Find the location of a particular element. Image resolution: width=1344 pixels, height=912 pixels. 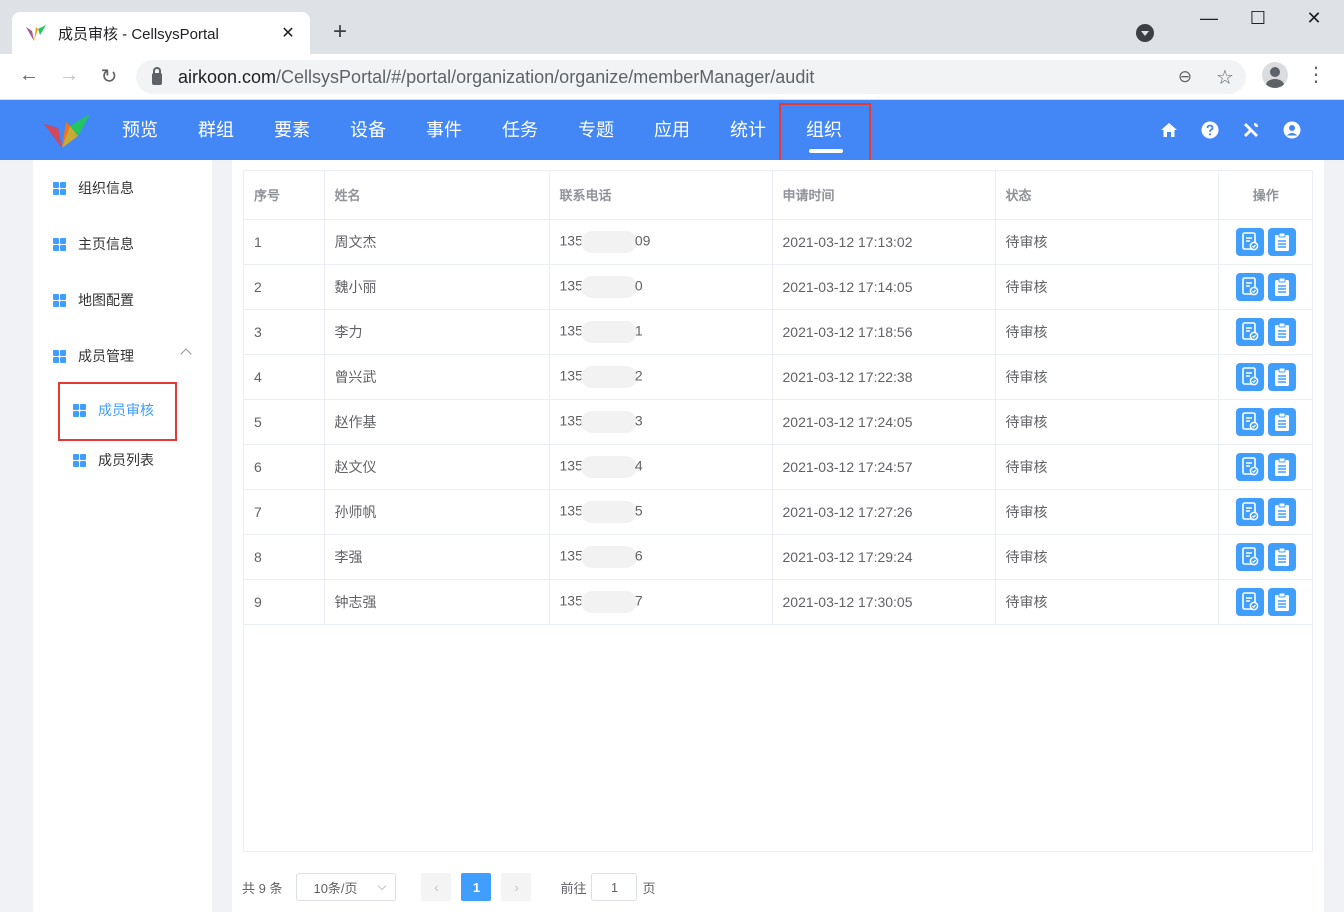

phone-suffix: 09 is located at coordinates (642, 240).